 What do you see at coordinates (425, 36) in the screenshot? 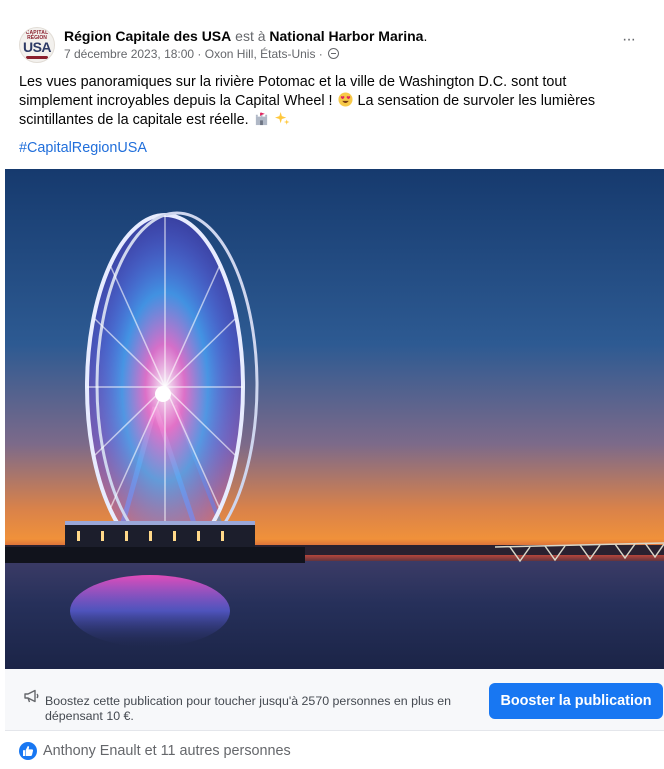
I see `location-suffix: .` at bounding box center [425, 36].